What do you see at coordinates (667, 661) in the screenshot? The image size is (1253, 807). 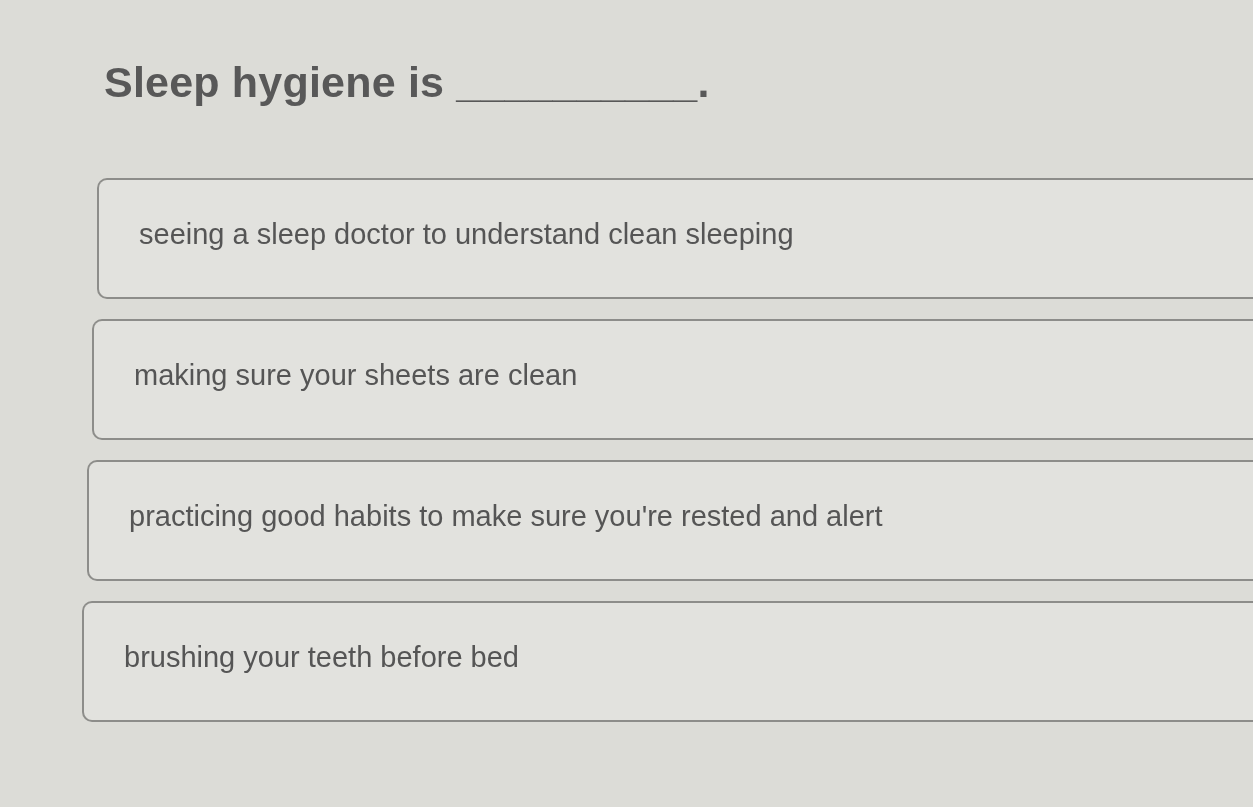 I see `answer-option: brushing your teeth before bed` at bounding box center [667, 661].